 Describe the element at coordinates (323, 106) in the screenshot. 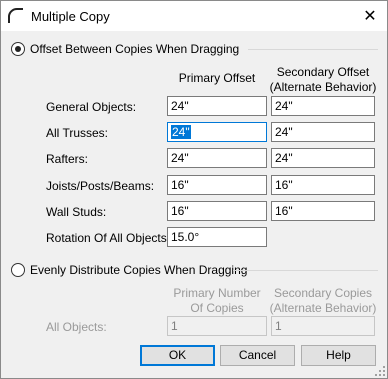

I see `general-objects-secondary-input: 24"` at that location.